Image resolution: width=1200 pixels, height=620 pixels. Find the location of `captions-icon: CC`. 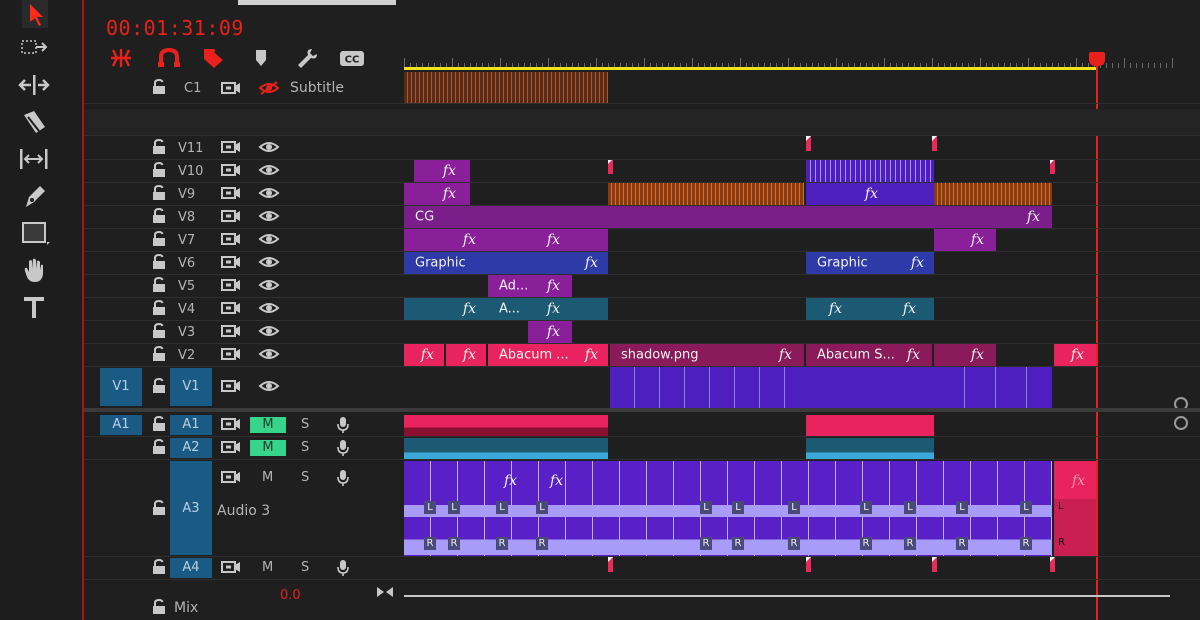

captions-icon: CC is located at coordinates (352, 58).